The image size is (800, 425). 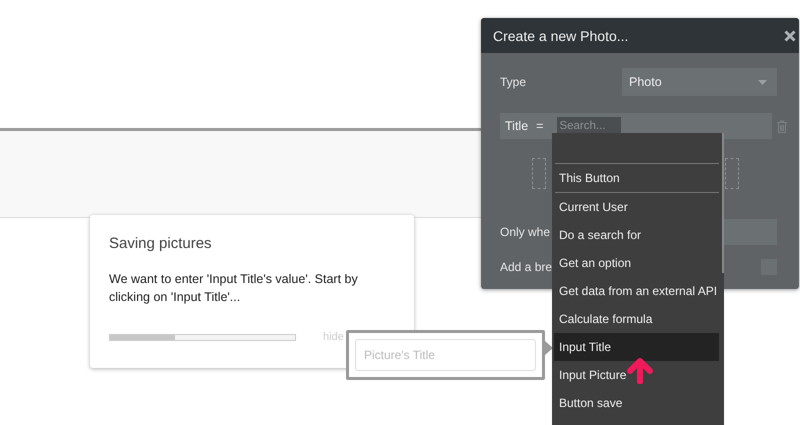 I want to click on menu-item: Input Picture, so click(x=638, y=375).